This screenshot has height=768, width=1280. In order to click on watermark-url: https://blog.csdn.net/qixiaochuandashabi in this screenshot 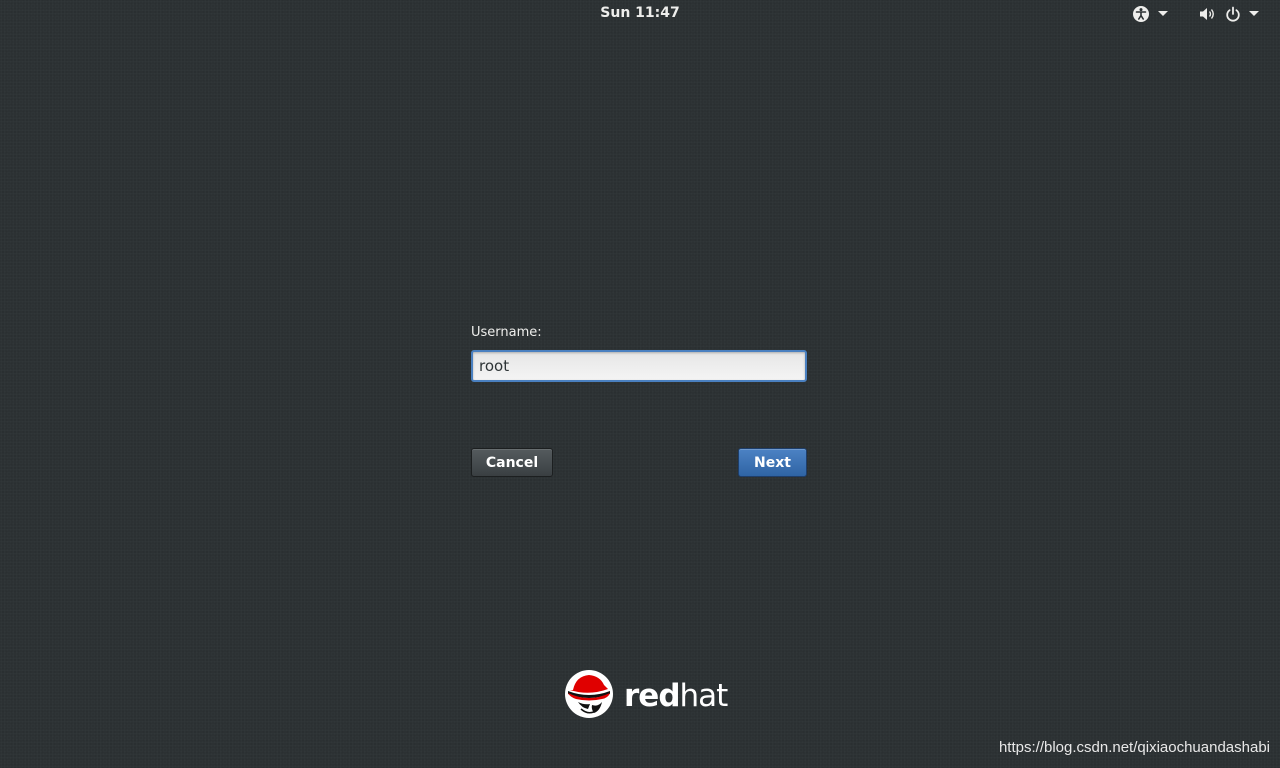, I will do `click(1134, 747)`.